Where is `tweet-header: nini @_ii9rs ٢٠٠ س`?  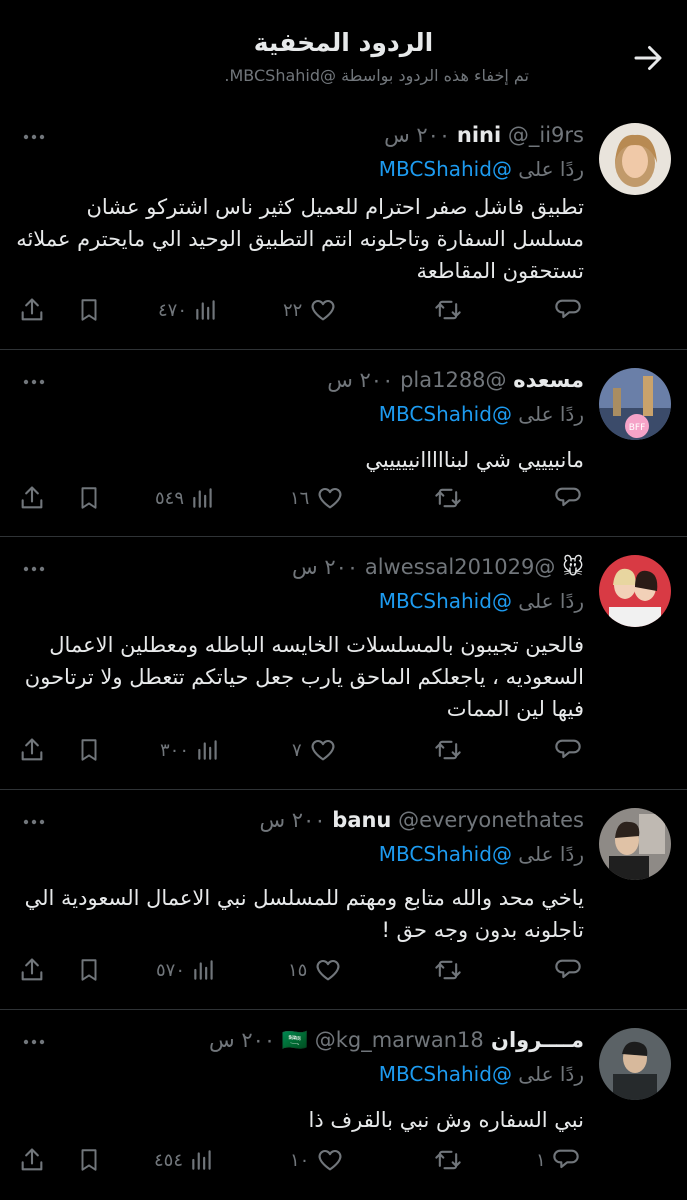 tweet-header: nini @_ii9rs ٢٠٠ س is located at coordinates (484, 135).